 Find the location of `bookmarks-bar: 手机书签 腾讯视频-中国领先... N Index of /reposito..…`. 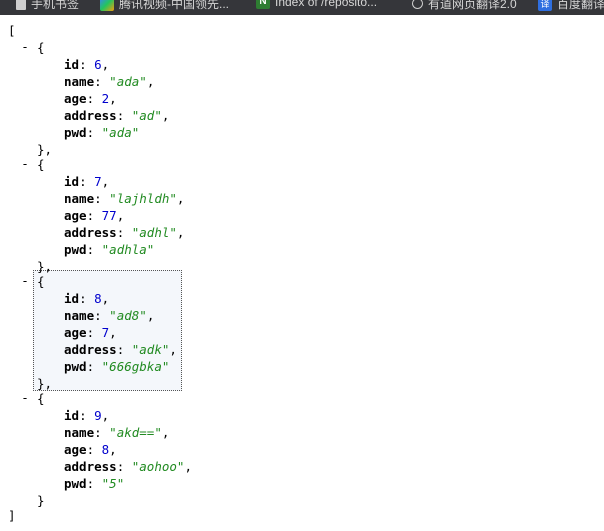

bookmarks-bar: 手机书签 腾讯视频-中国领先... N Index of /reposito..… is located at coordinates (302, 7).